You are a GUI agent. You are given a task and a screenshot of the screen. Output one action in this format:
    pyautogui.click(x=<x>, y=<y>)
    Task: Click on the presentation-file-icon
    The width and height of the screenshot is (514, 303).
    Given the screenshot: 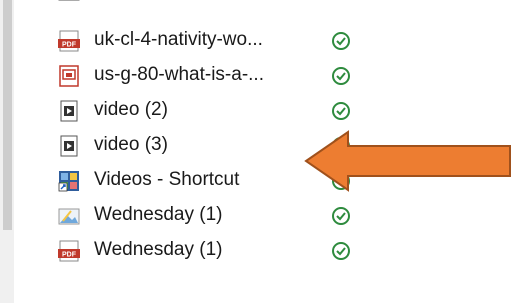 What is the action you would take?
    pyautogui.click(x=69, y=76)
    